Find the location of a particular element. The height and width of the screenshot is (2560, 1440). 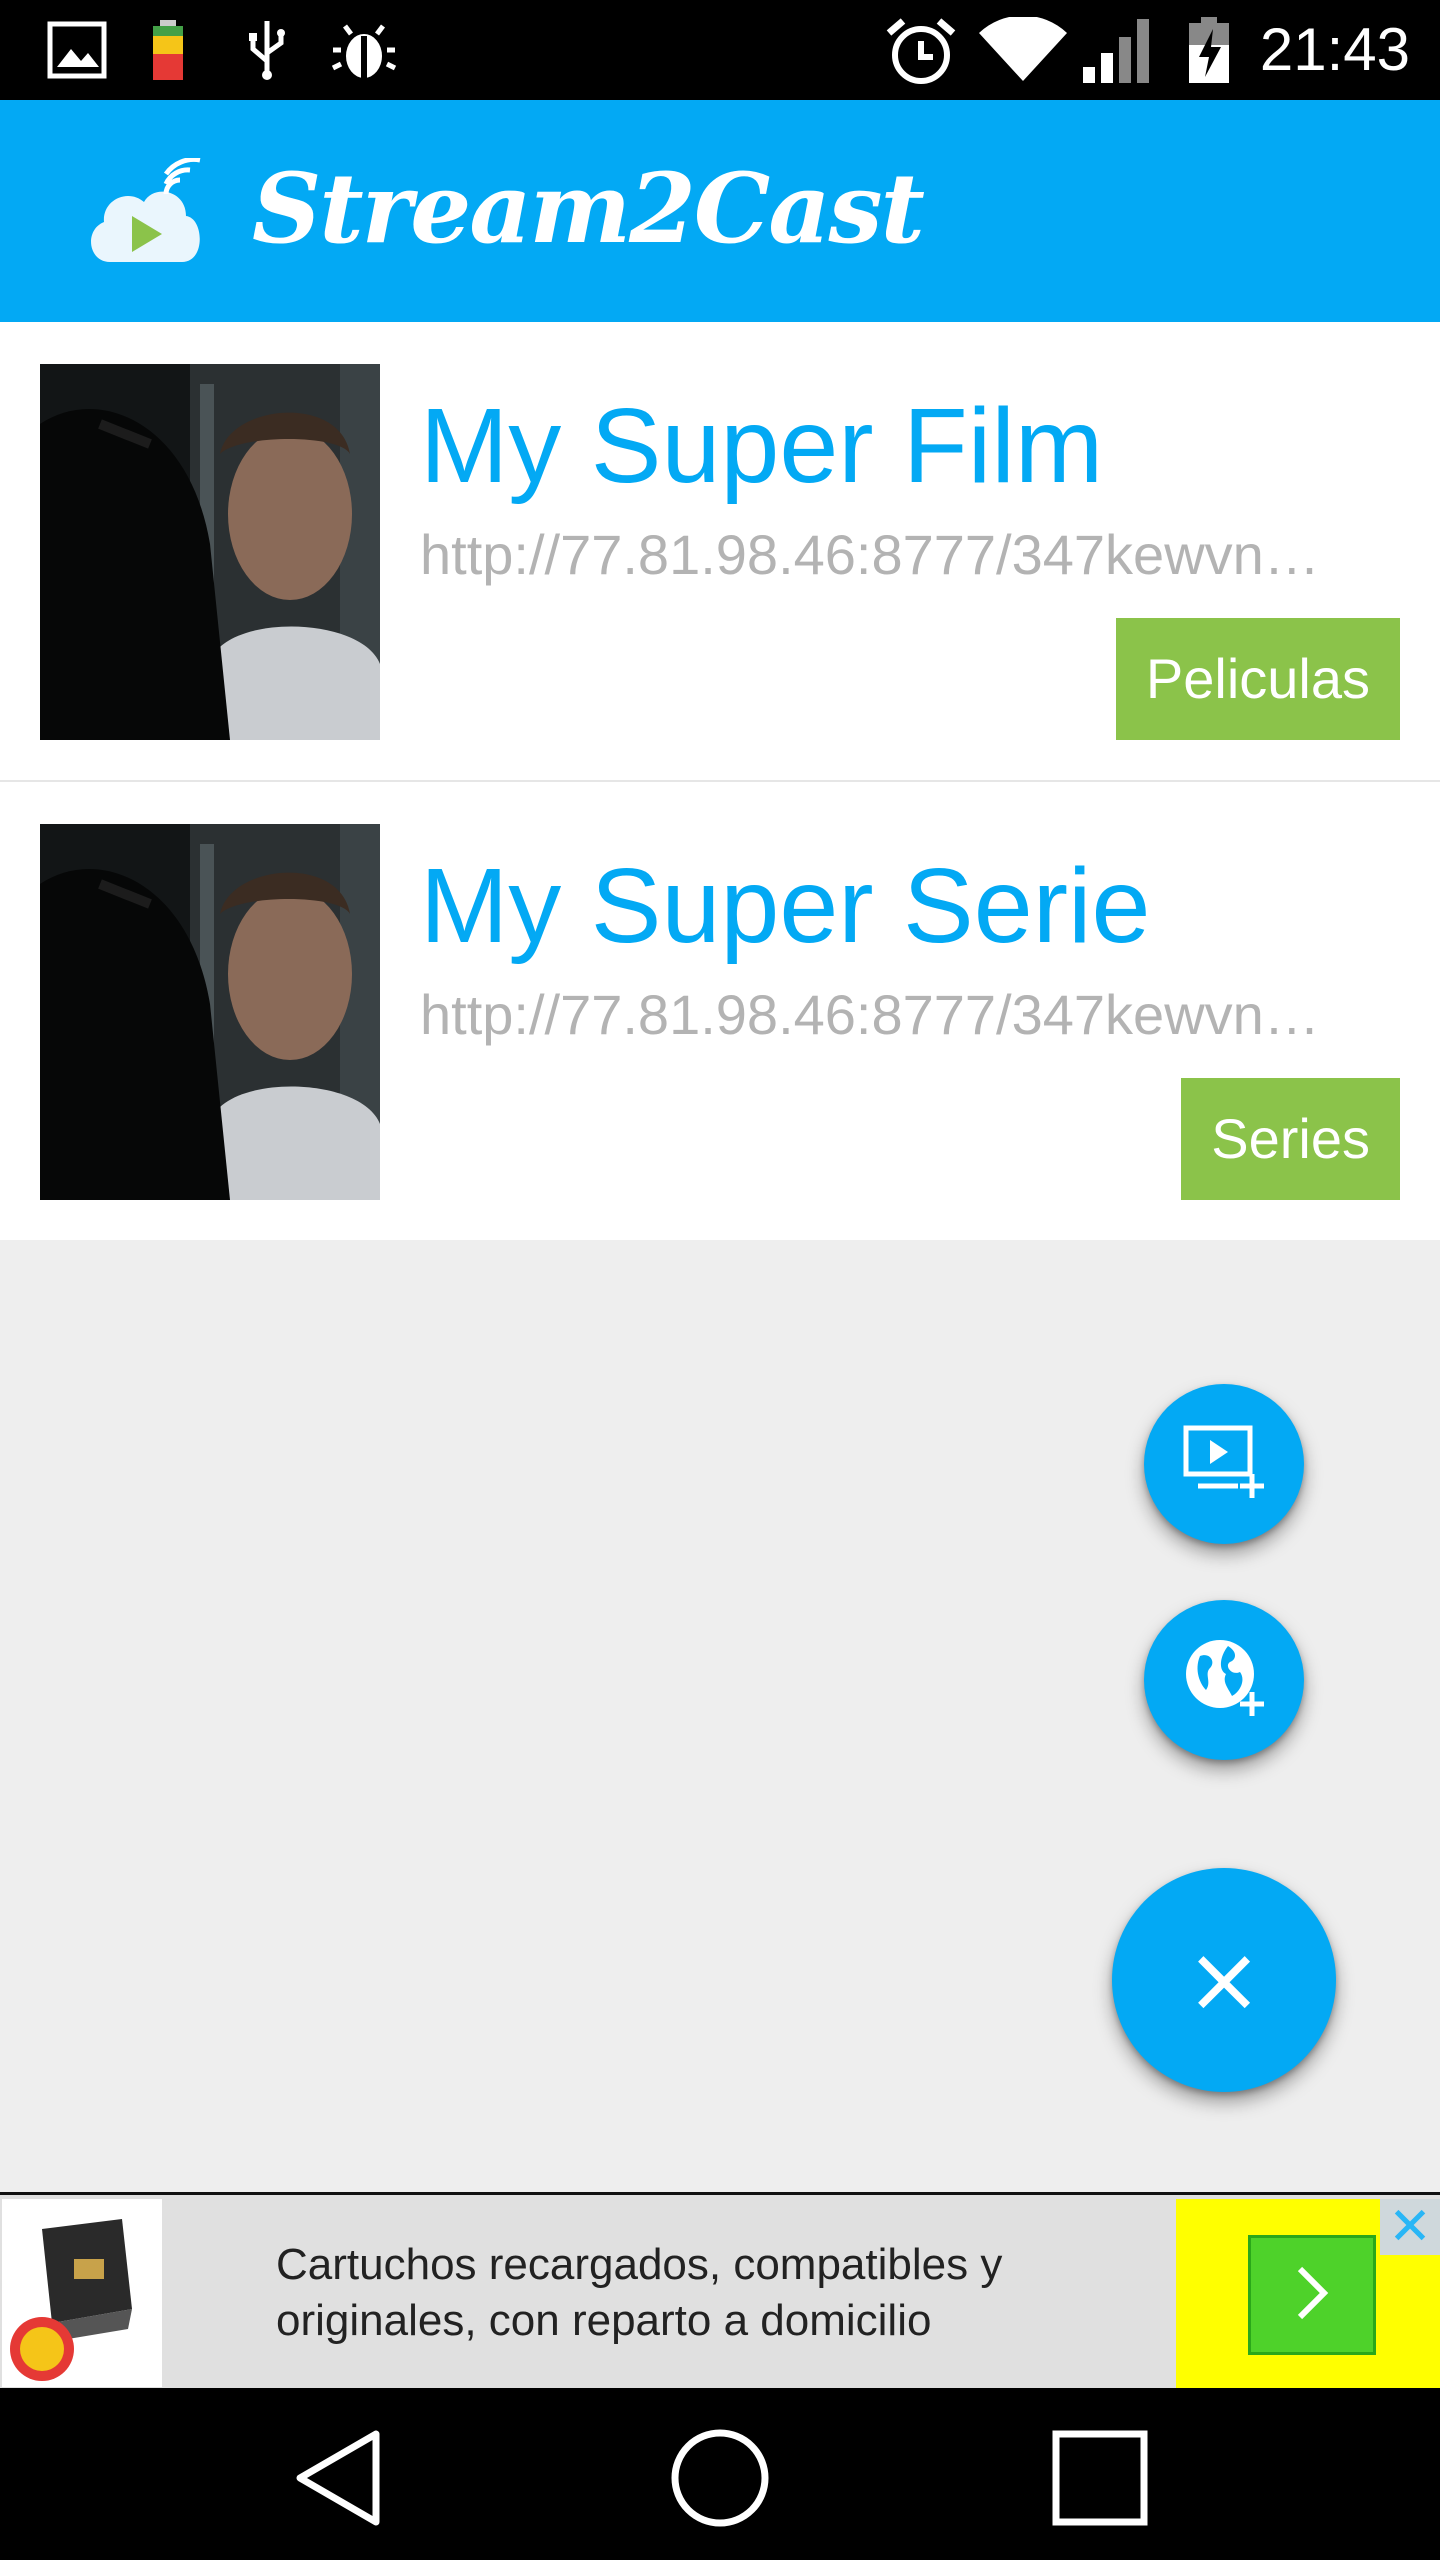

app-title: Stream2Cast is located at coordinates (588, 208).